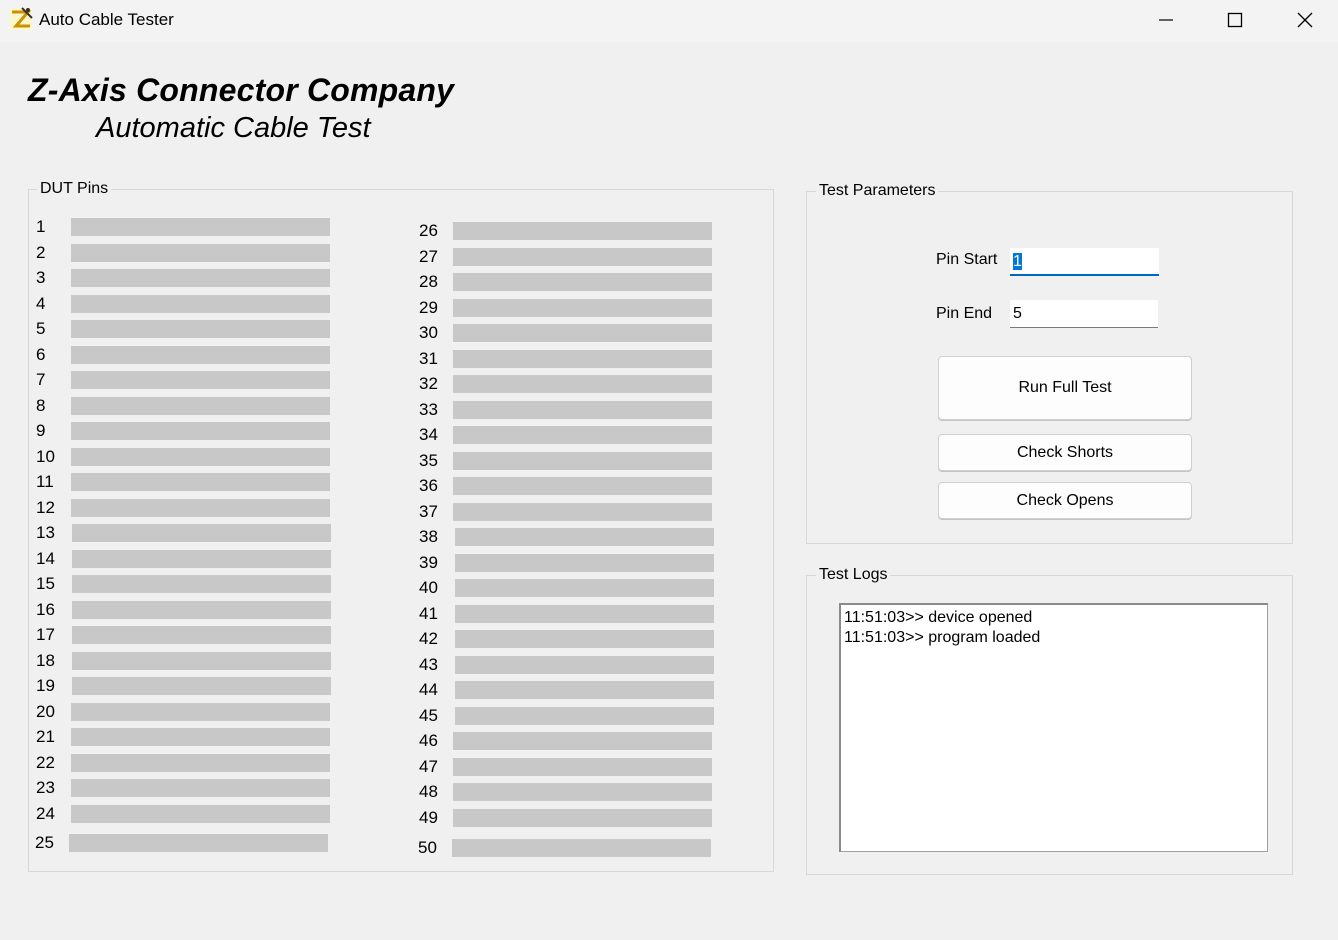  What do you see at coordinates (428, 485) in the screenshot?
I see `pin-label-36: 36` at bounding box center [428, 485].